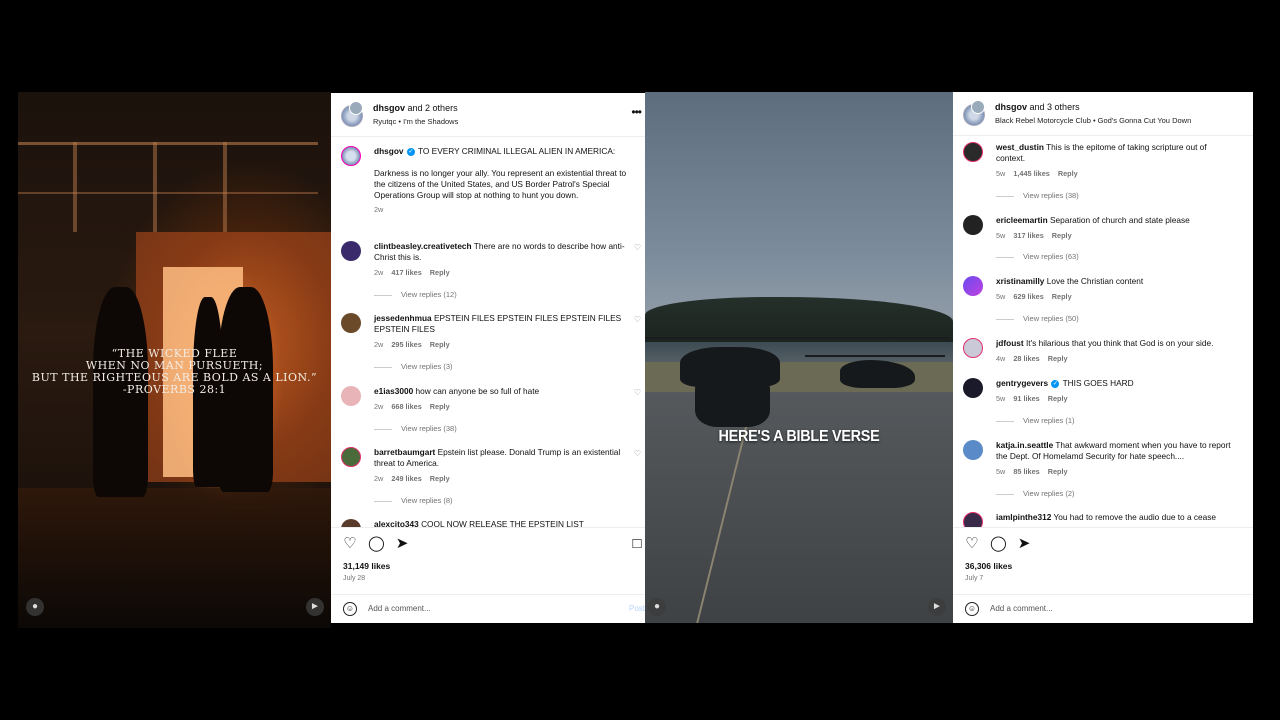 The image size is (1280, 720). Describe the element at coordinates (1022, 383) in the screenshot. I see `comment-username: gentrygevers` at that location.